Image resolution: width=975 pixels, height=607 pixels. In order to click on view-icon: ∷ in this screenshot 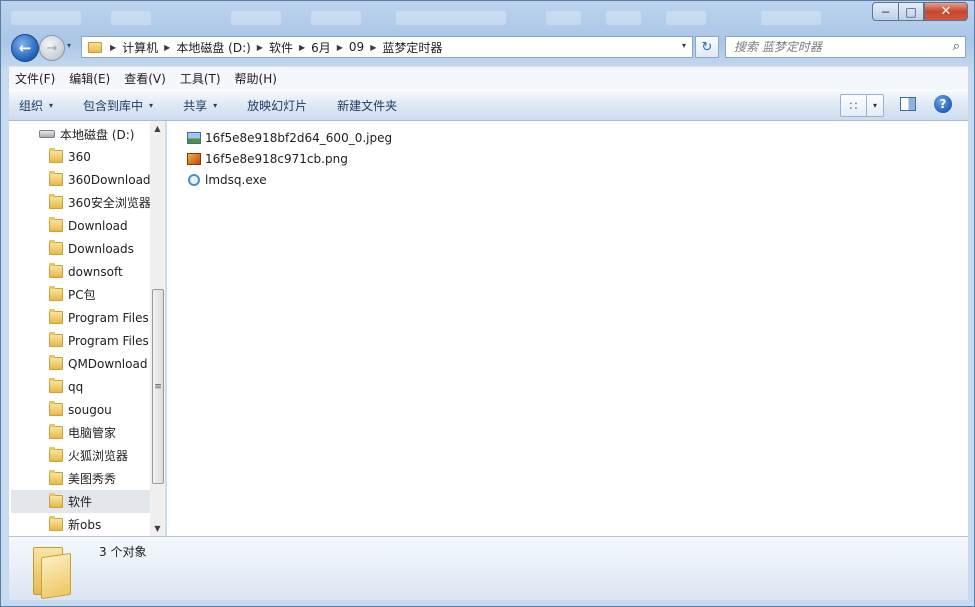, I will do `click(854, 105)`.